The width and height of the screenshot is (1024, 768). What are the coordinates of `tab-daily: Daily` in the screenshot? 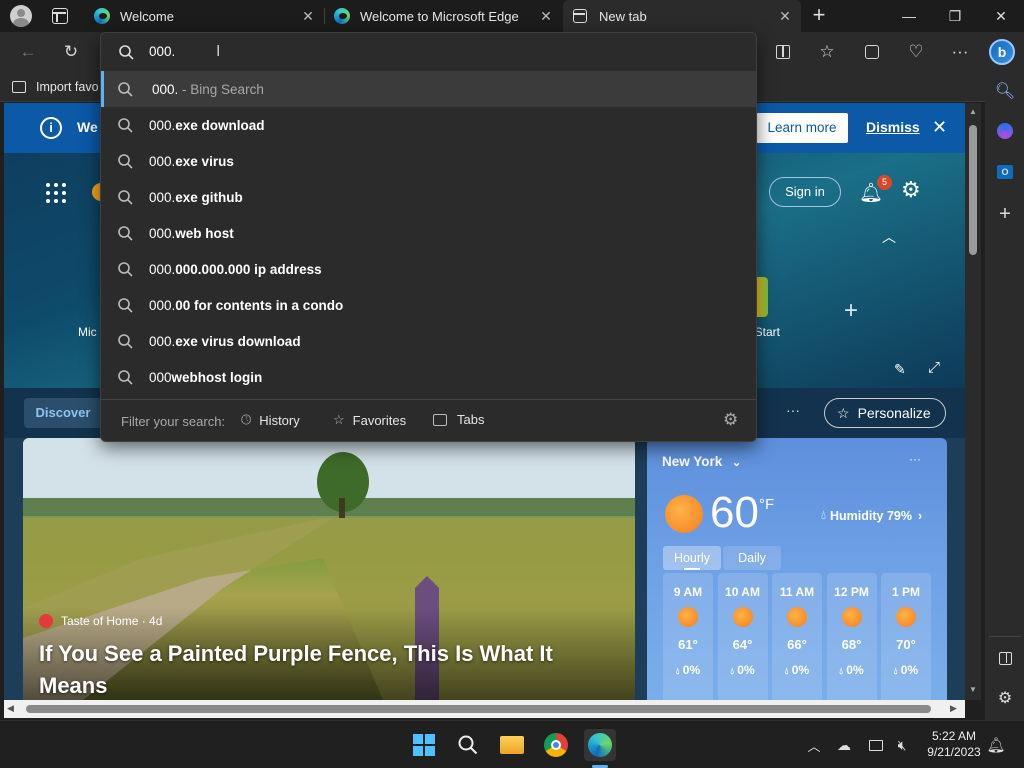 It's located at (752, 558).